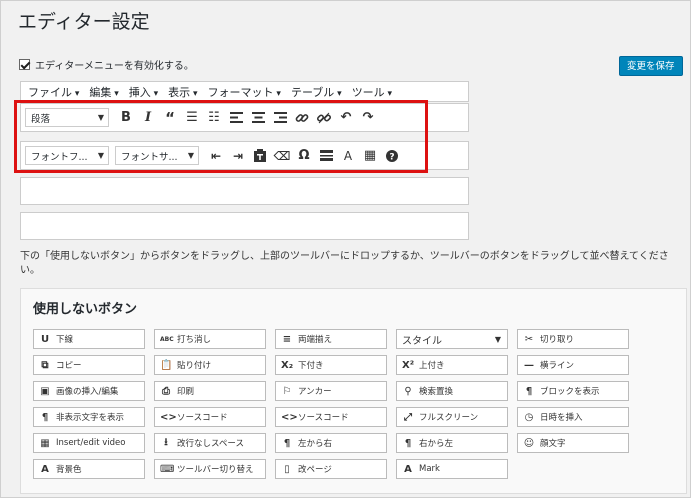  I want to click on button-label: ブロックを表示, so click(570, 392).